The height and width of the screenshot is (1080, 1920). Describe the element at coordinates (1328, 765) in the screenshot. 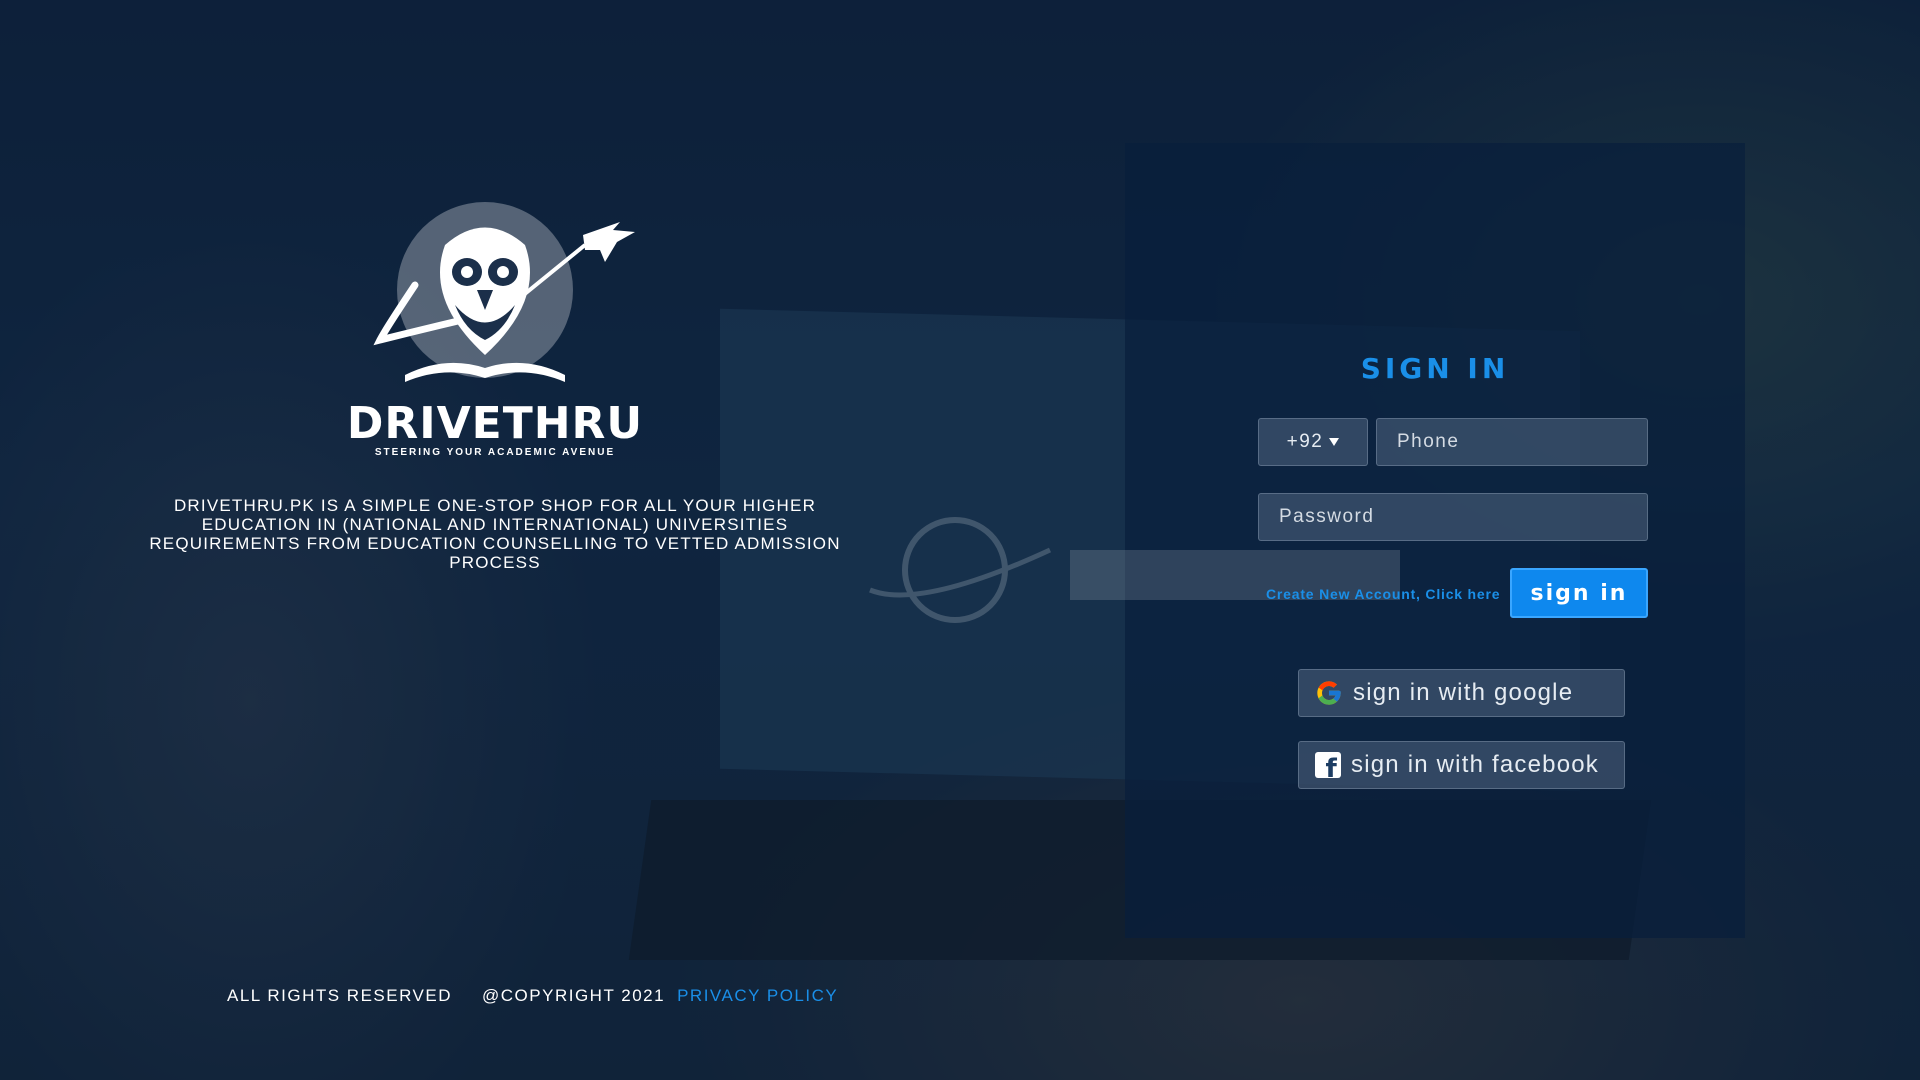

I see `facebook-icon: f` at that location.